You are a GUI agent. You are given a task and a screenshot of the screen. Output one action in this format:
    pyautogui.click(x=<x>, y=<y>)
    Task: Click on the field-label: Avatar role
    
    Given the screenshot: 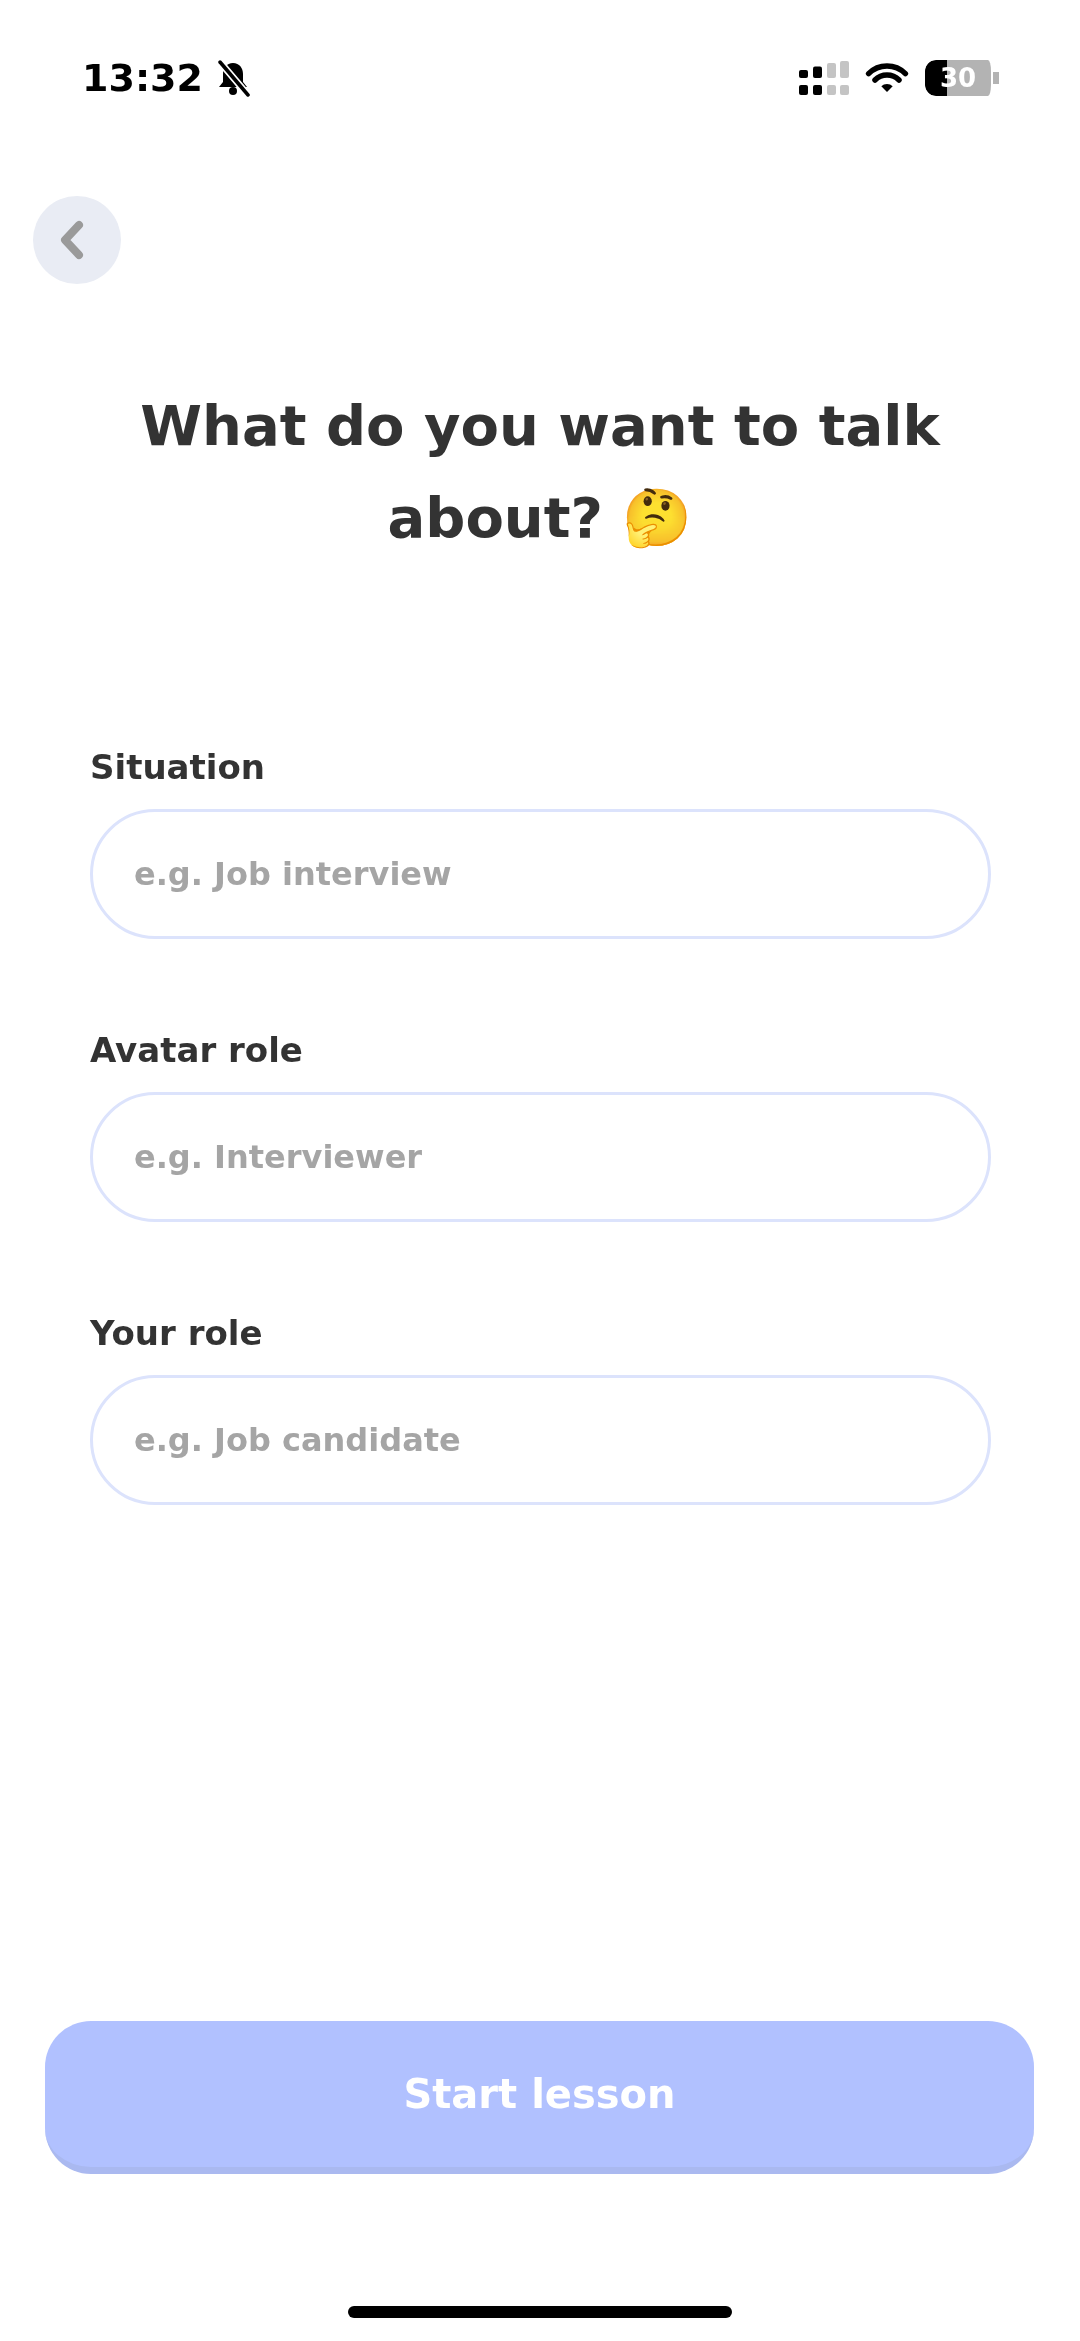 What is the action you would take?
    pyautogui.click(x=197, y=1050)
    